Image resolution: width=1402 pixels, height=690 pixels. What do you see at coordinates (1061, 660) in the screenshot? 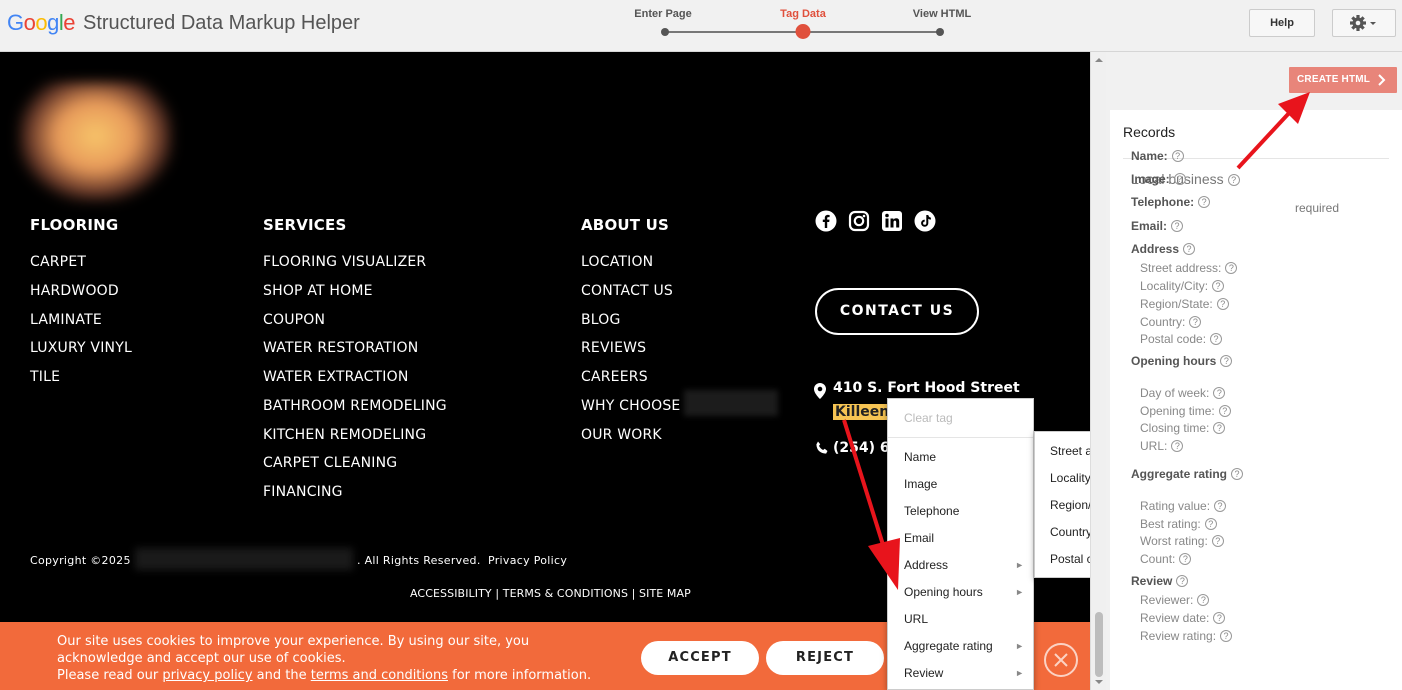
I see `close-banner-button` at bounding box center [1061, 660].